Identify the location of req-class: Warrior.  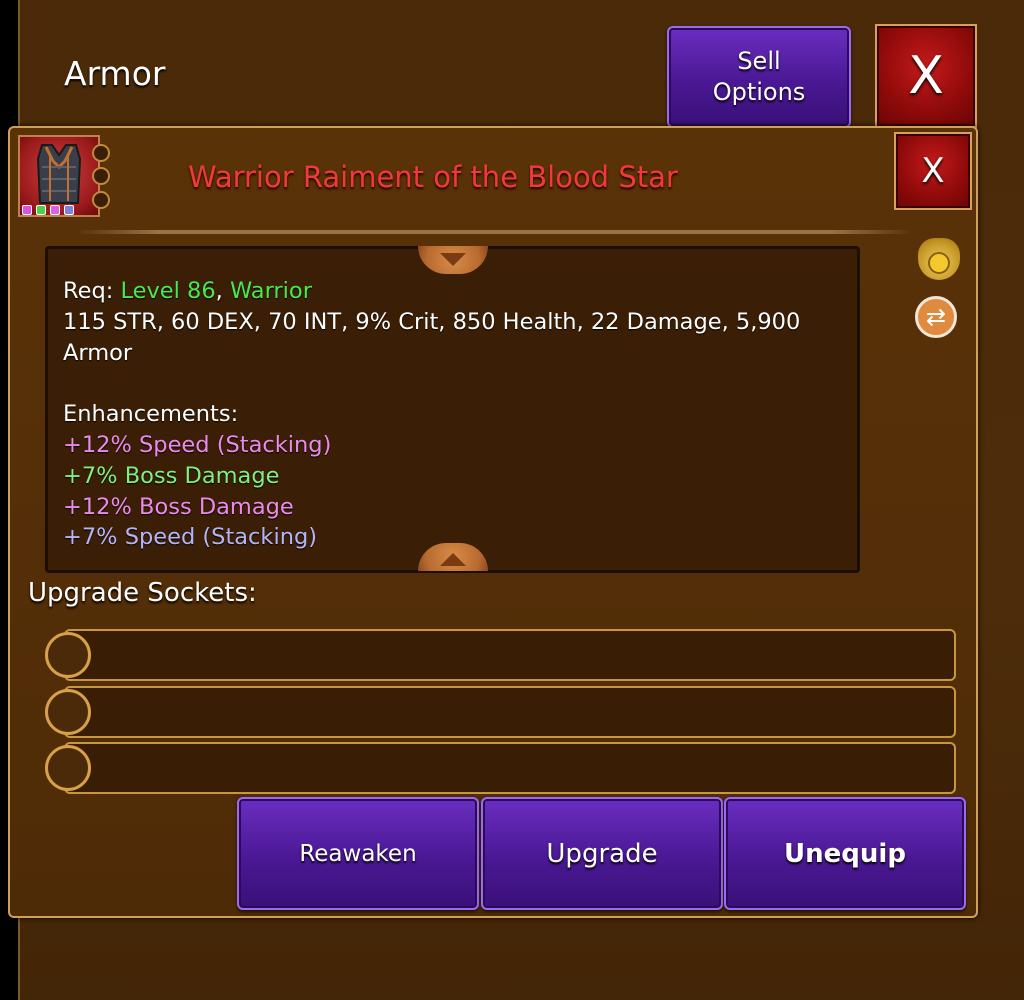
(270, 291).